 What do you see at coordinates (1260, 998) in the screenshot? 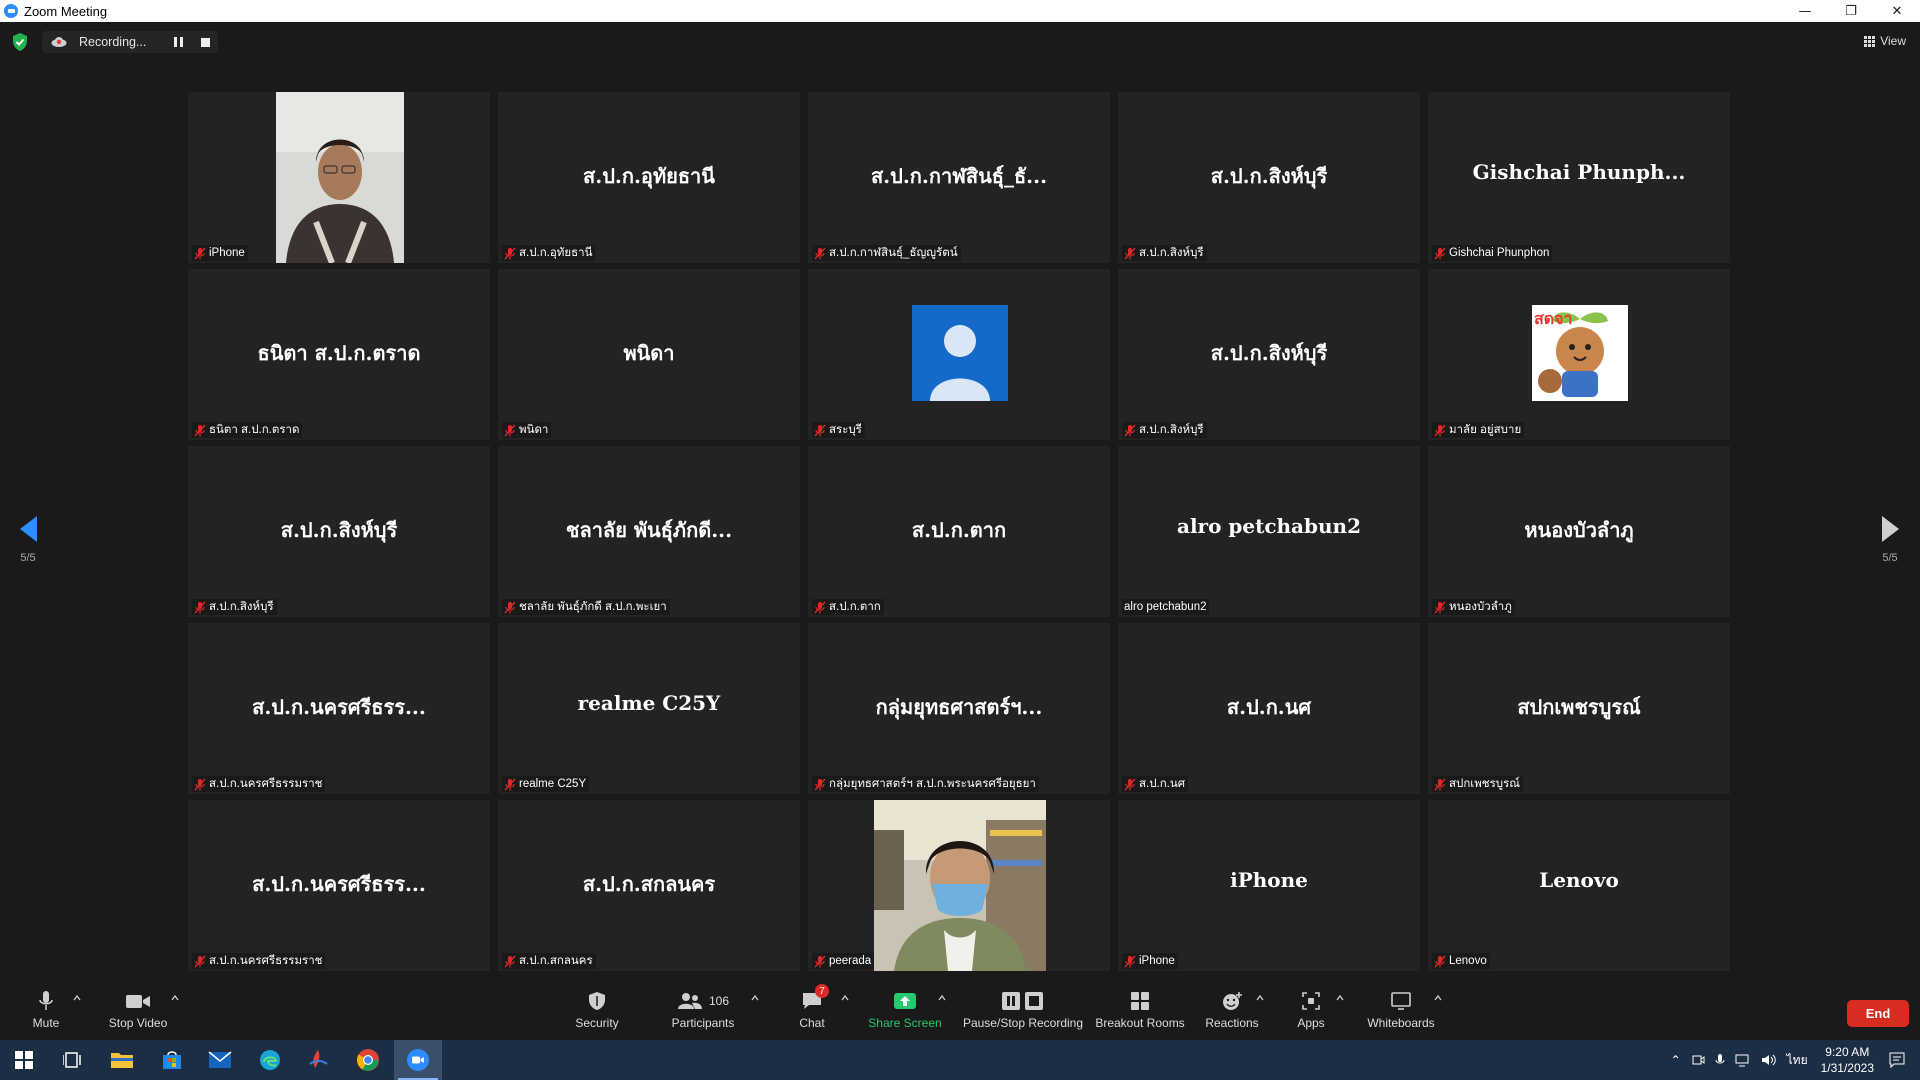
I see `reactions-options-chevron-icon` at bounding box center [1260, 998].